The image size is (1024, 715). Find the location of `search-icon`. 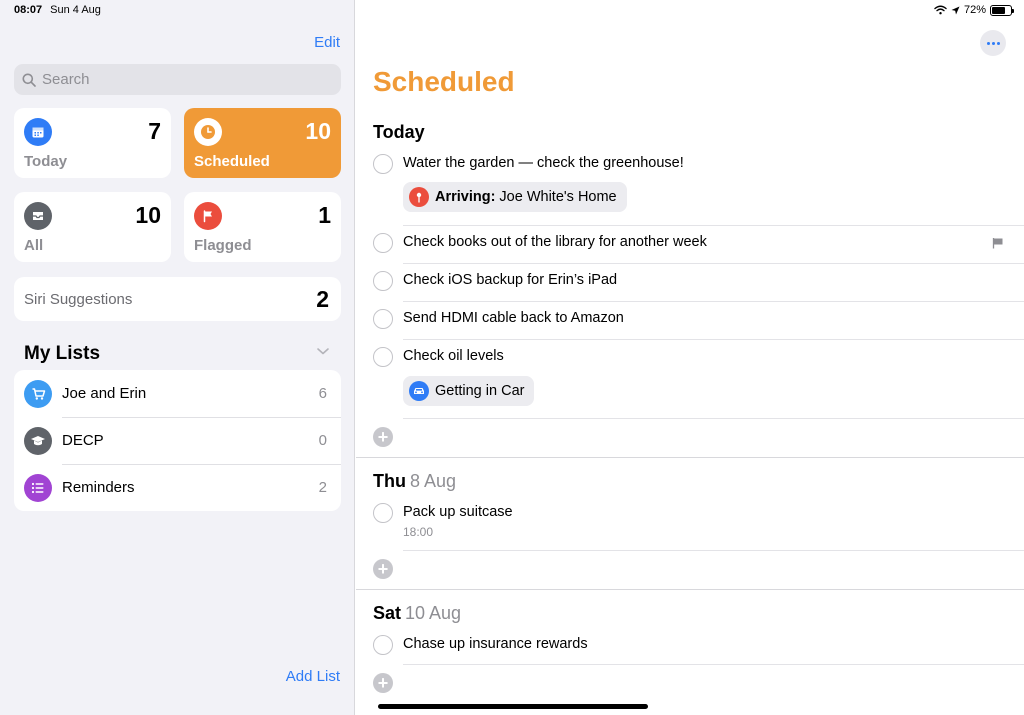

search-icon is located at coordinates (29, 80).